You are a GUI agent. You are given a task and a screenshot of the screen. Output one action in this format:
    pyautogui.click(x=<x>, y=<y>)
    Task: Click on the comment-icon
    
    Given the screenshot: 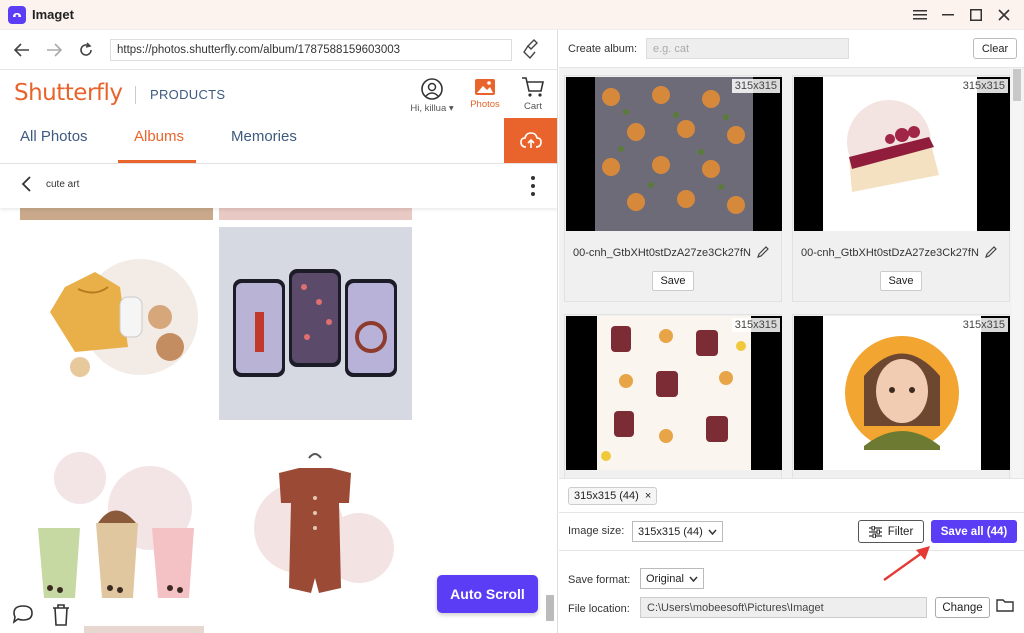 What is the action you would take?
    pyautogui.click(x=23, y=617)
    